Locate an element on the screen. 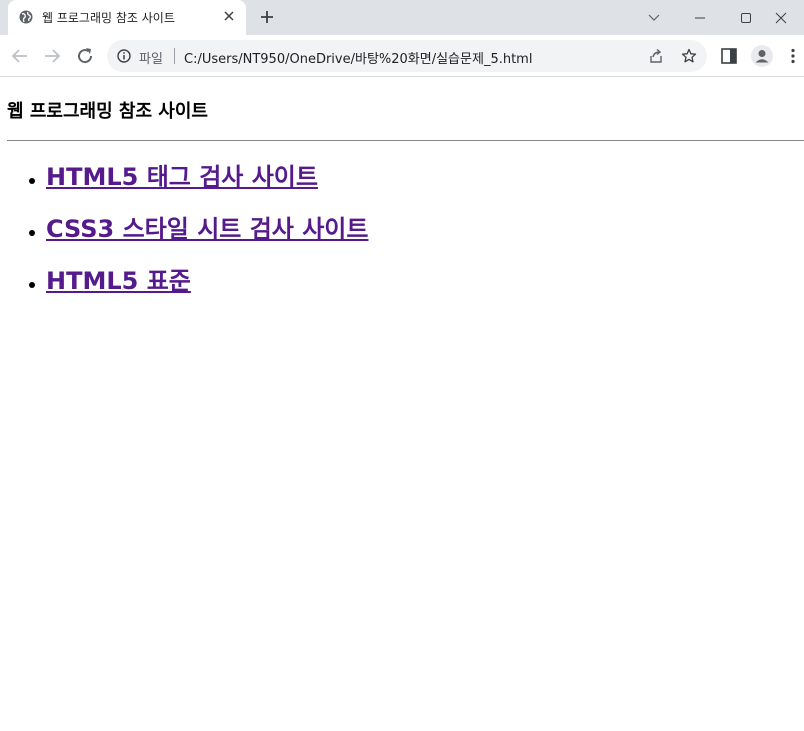 Image resolution: width=804 pixels, height=731 pixels. list-item: CSS3 스타일 시트 검사 사이트 is located at coordinates (184, 238).